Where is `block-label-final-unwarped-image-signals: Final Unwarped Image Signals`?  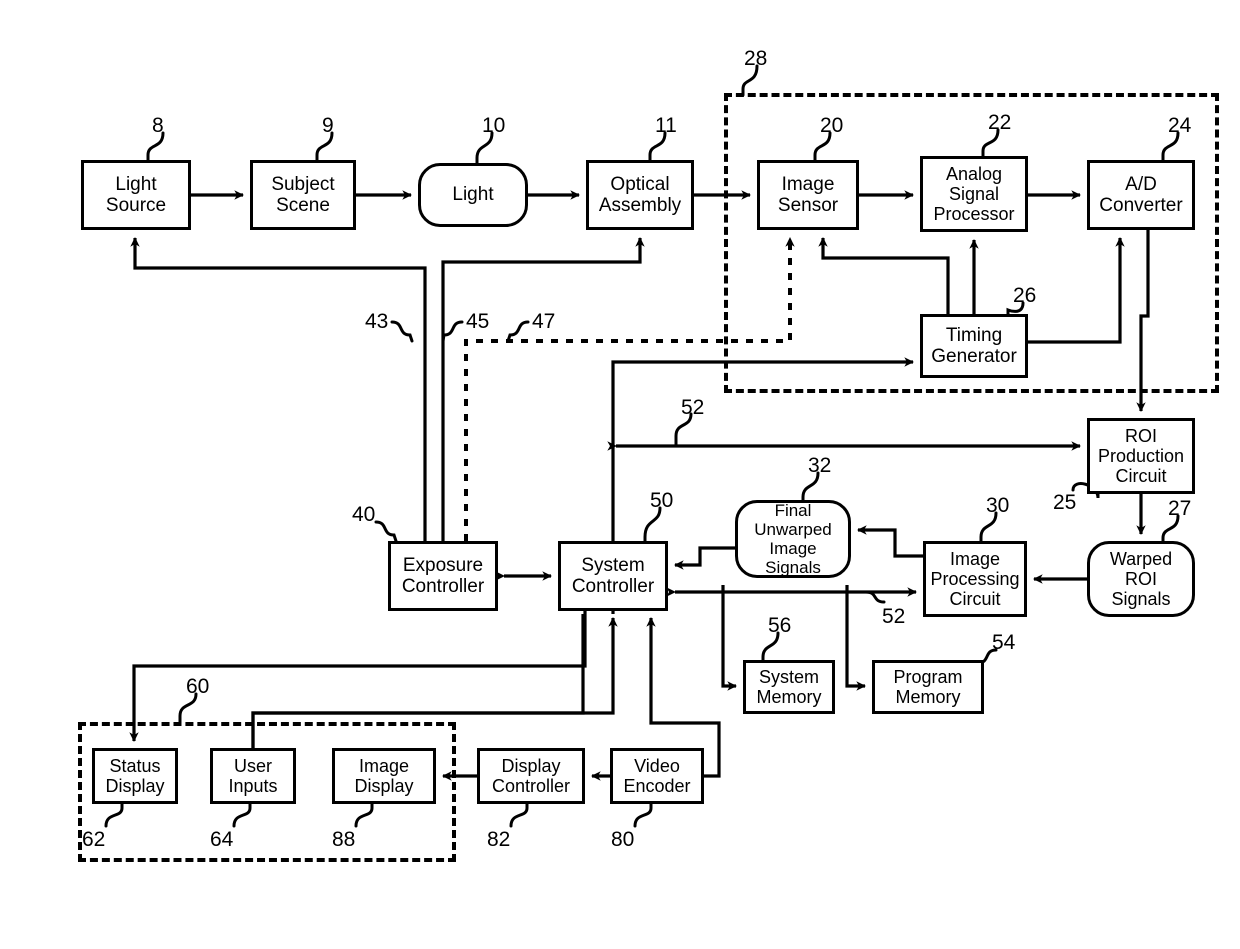
block-label-final-unwarped-image-signals: Final Unwarped Image Signals is located at coordinates (793, 539).